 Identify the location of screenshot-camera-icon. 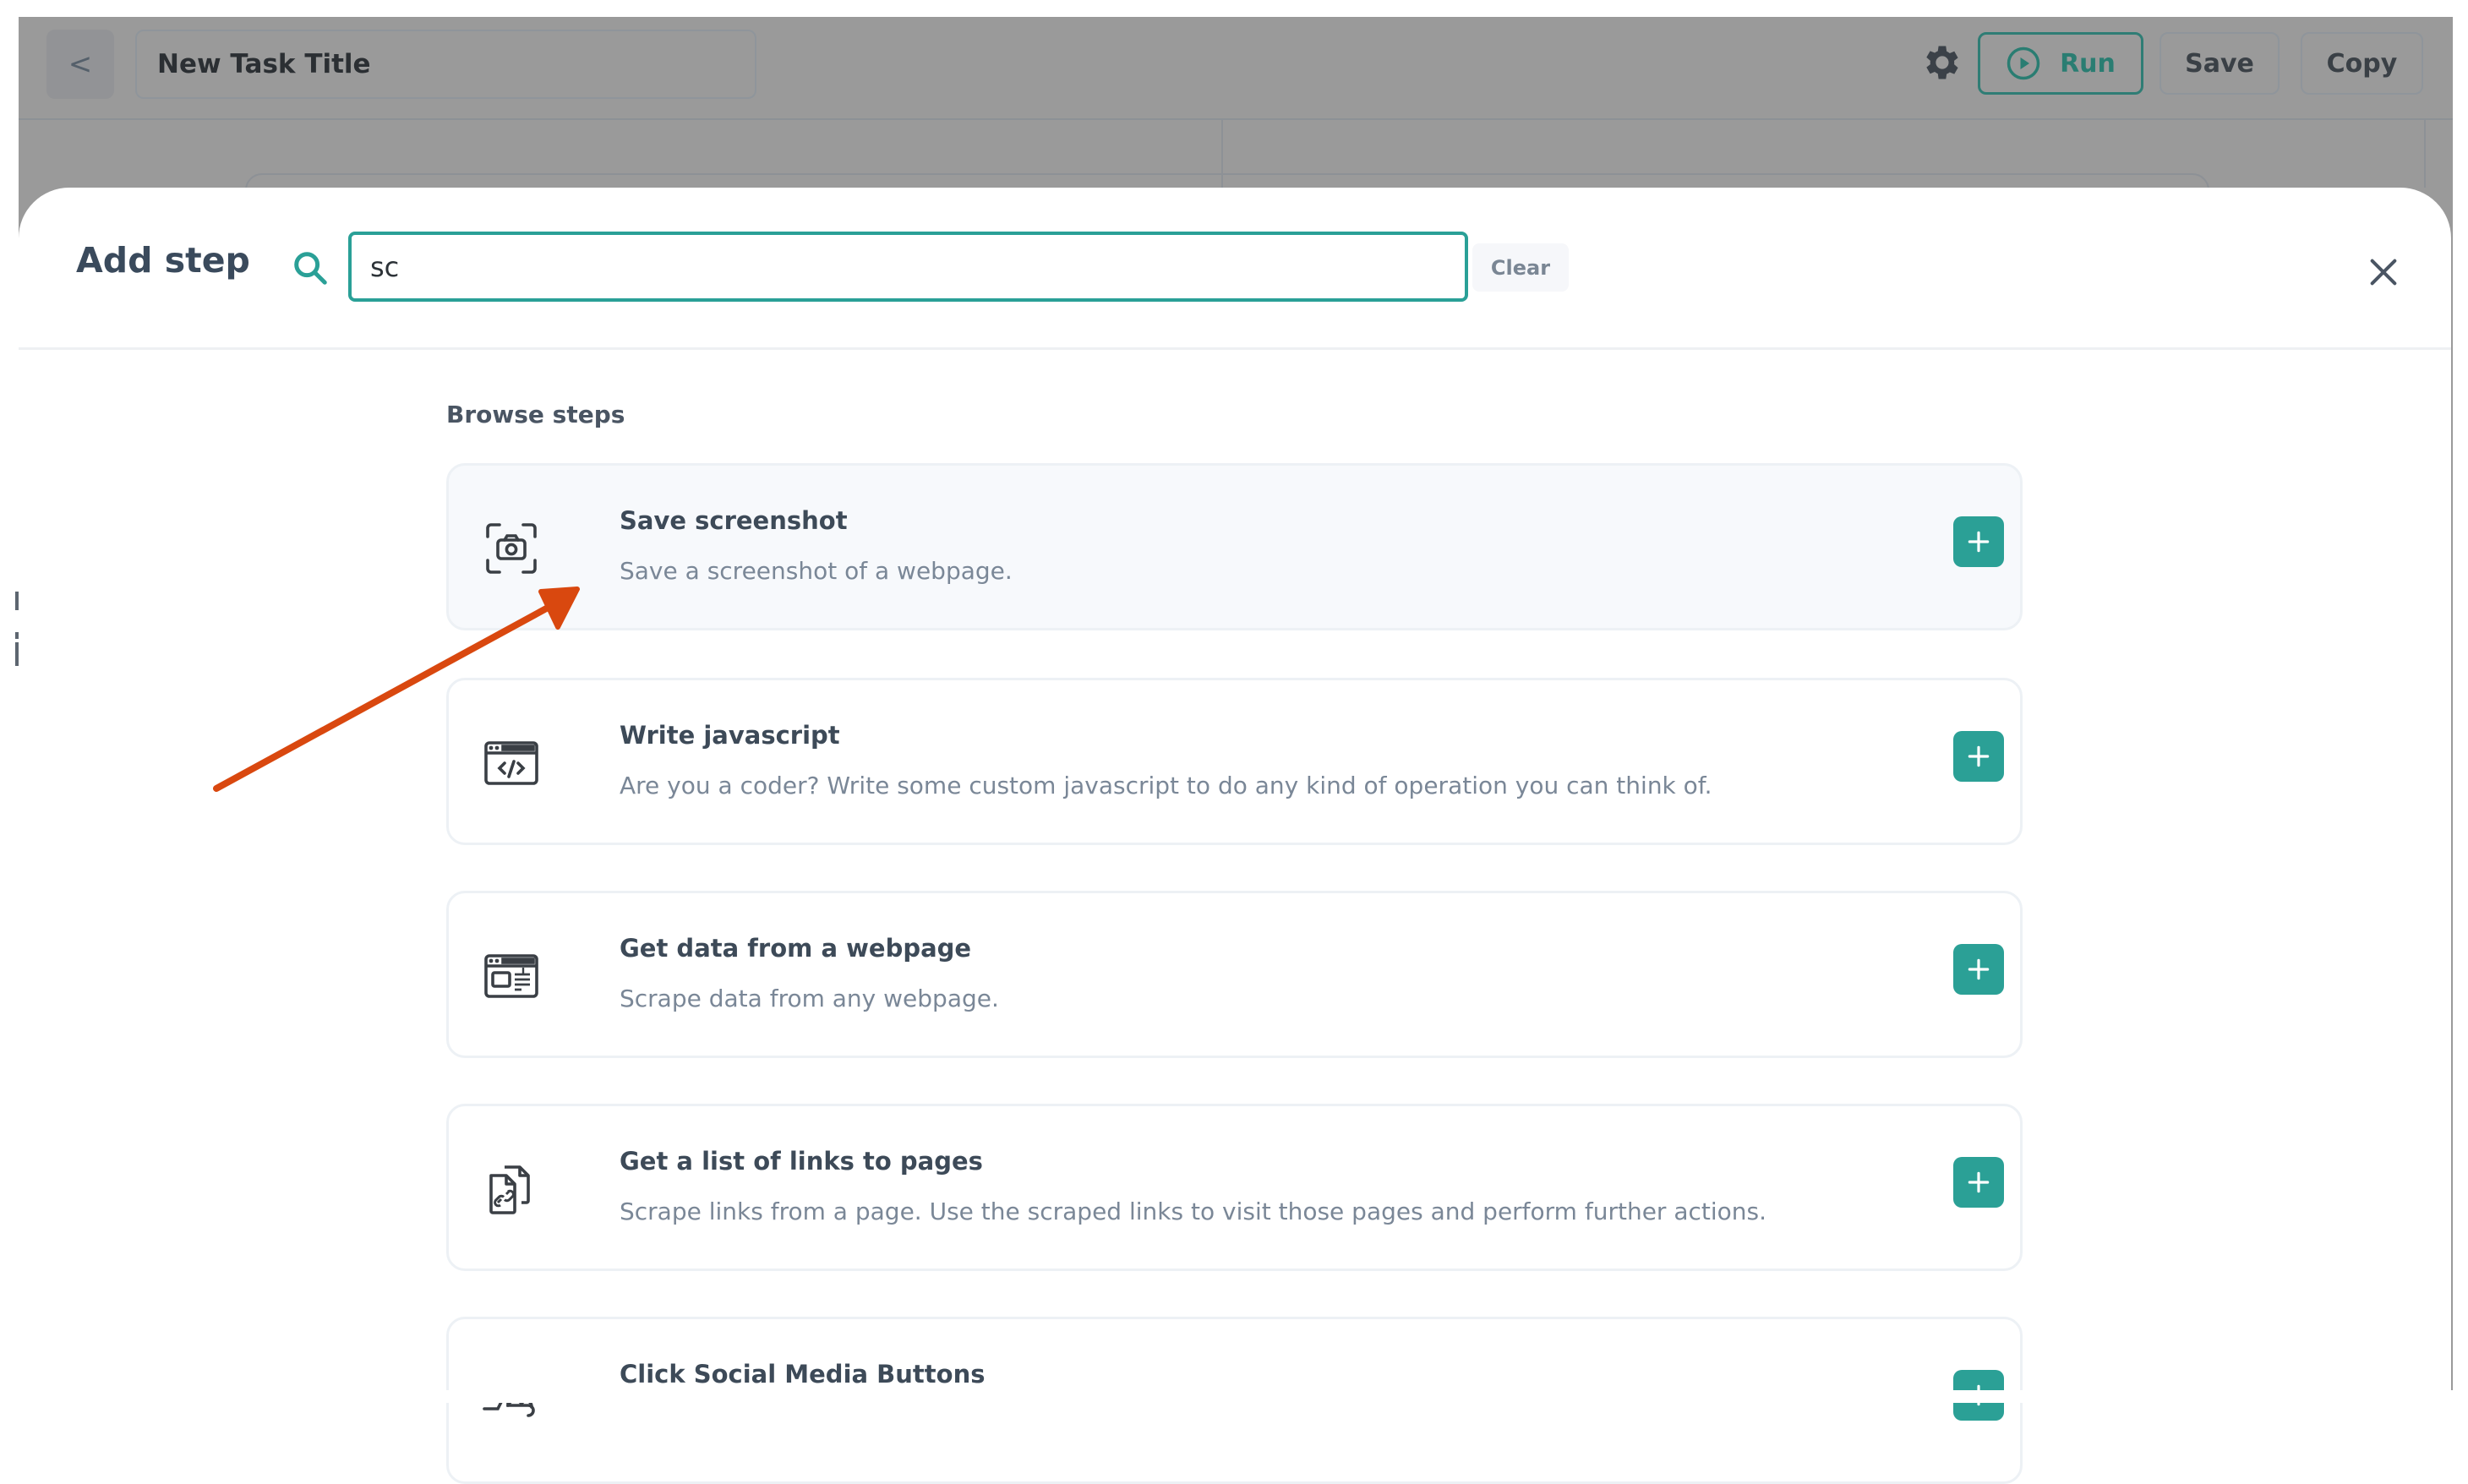
(512, 549).